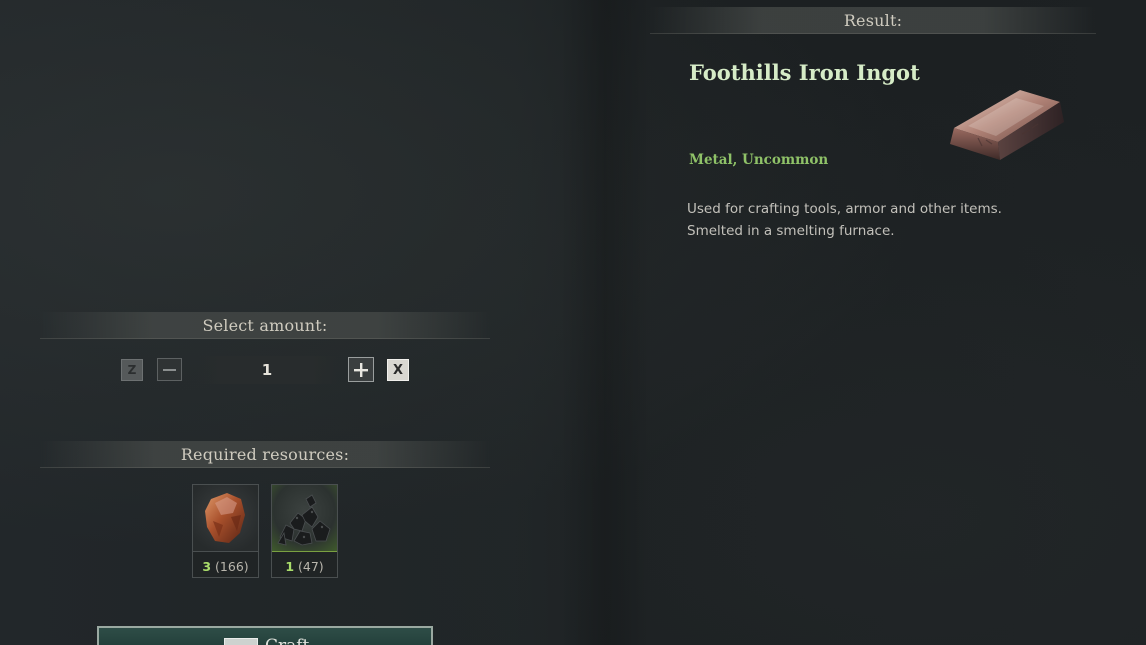 The height and width of the screenshot is (645, 1146). I want to click on select-amount-label: Select amount:, so click(265, 325).